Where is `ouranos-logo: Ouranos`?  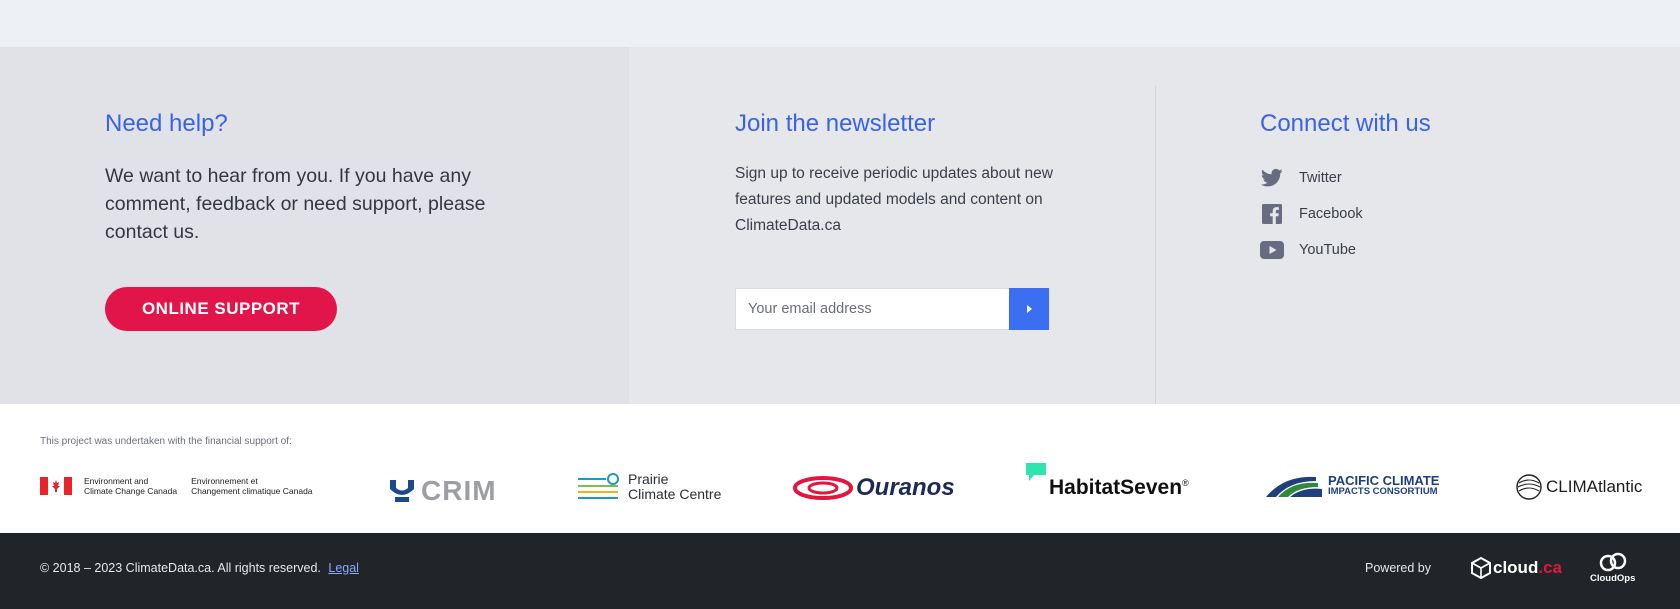
ouranos-logo: Ouranos is located at coordinates (874, 488).